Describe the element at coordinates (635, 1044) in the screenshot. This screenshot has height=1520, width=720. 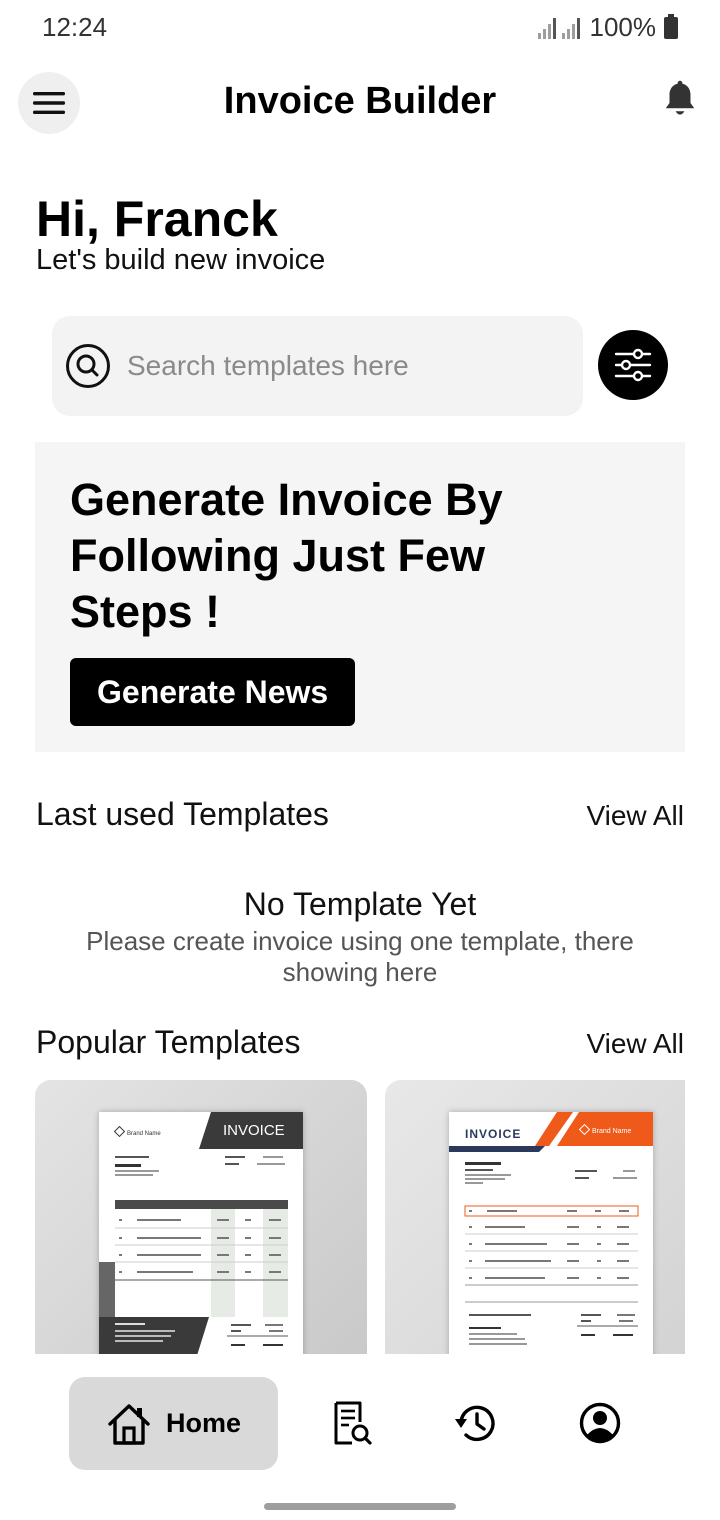
I see `popular-view-all-link: View All` at that location.